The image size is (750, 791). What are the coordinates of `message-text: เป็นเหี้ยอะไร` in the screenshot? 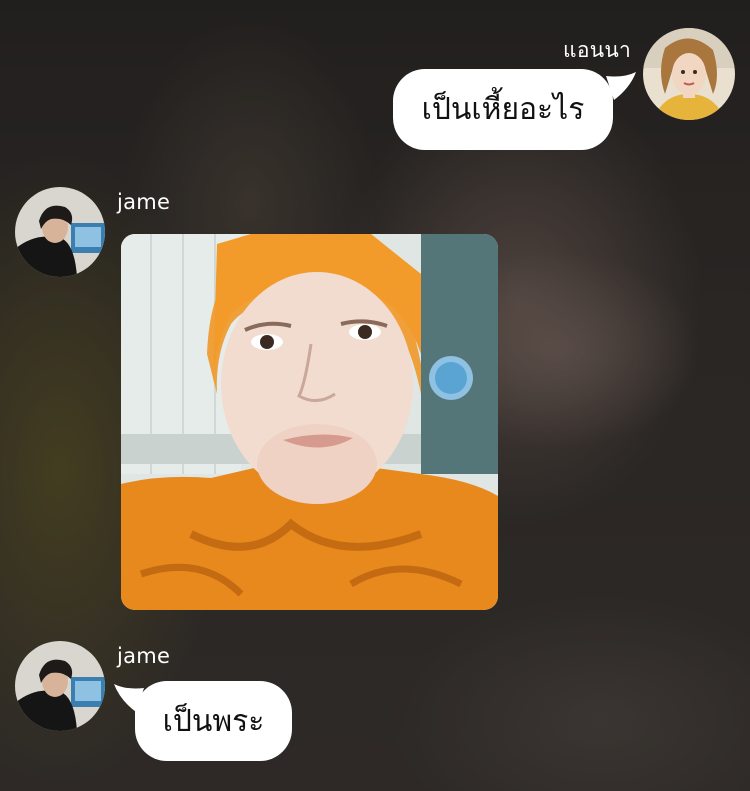 It's located at (503, 109).